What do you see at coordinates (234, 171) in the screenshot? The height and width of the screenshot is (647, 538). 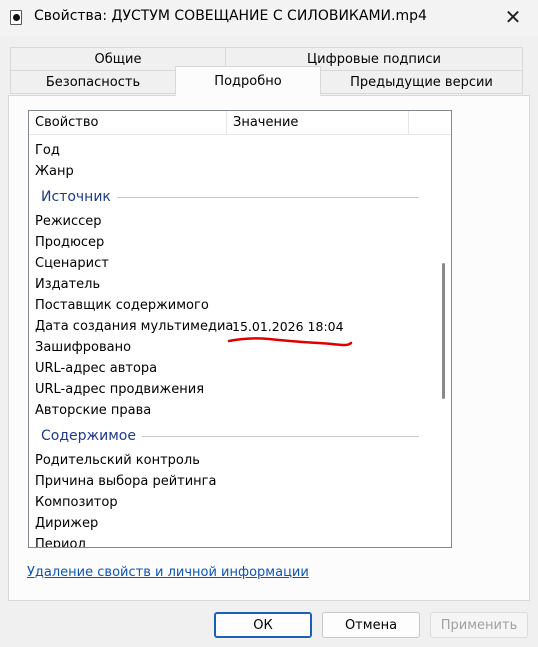 I see `list-item: Жанр` at bounding box center [234, 171].